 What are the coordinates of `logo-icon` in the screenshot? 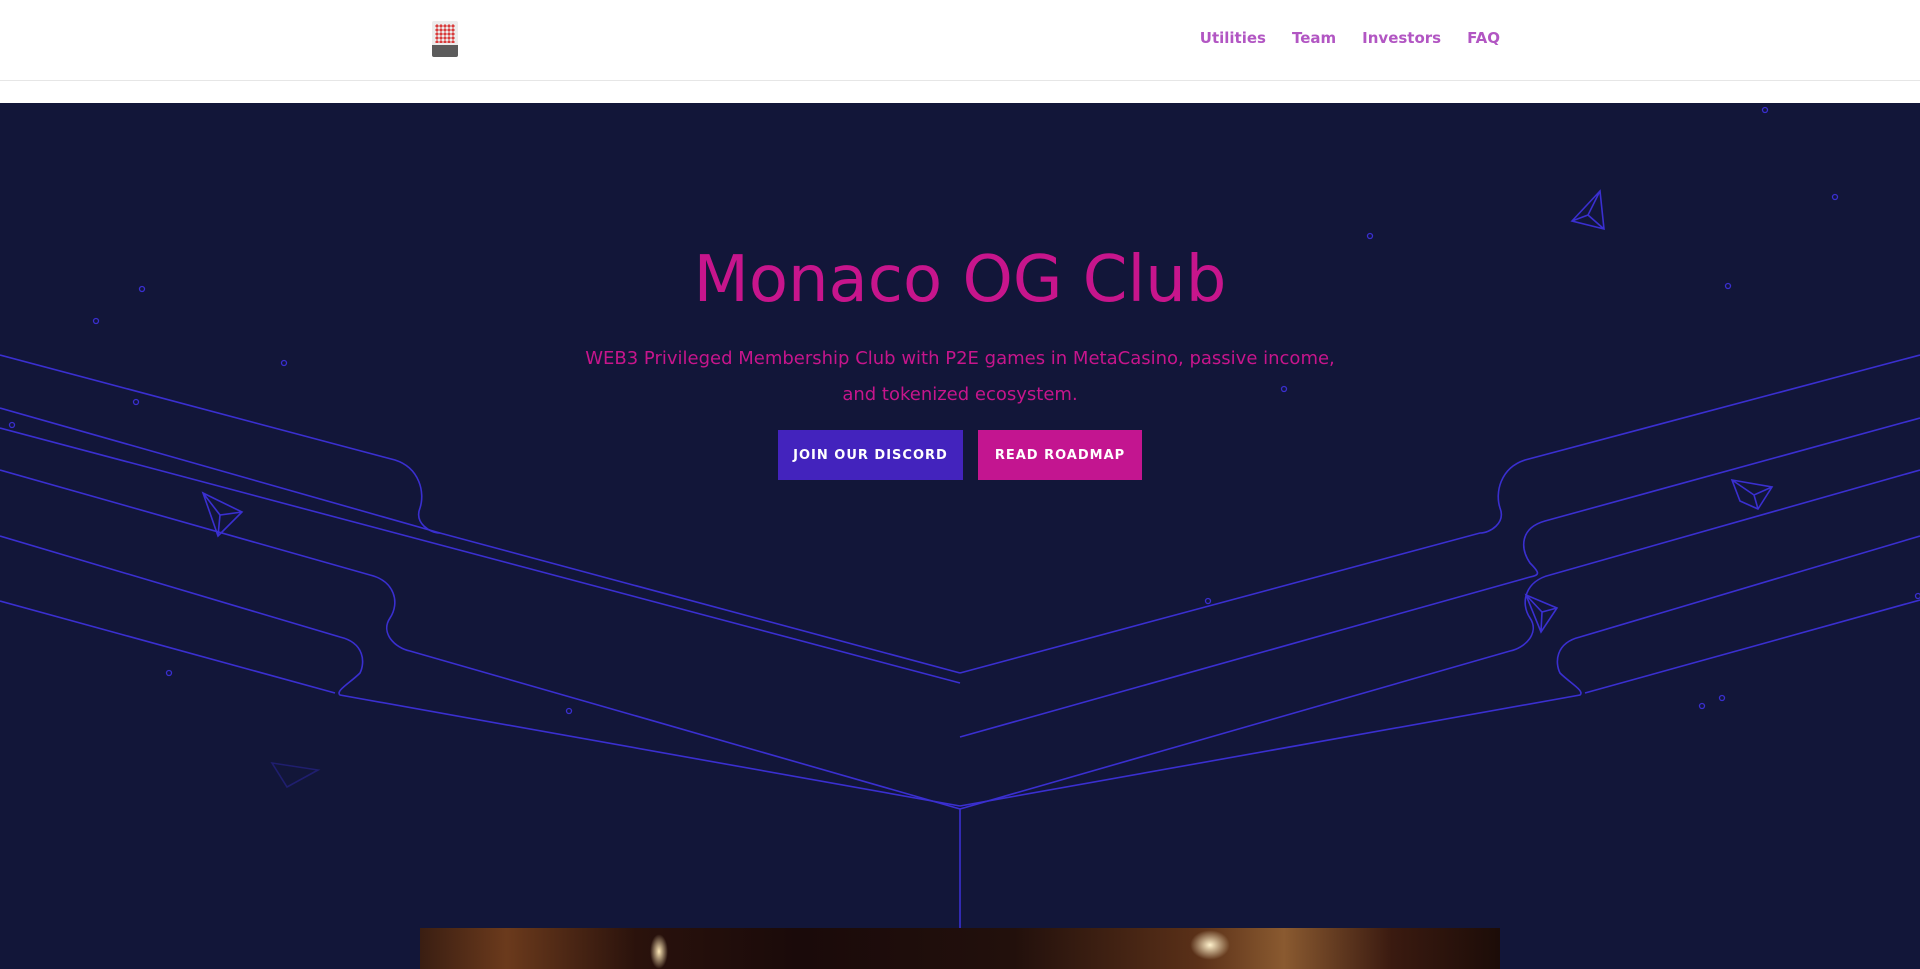 It's located at (445, 39).